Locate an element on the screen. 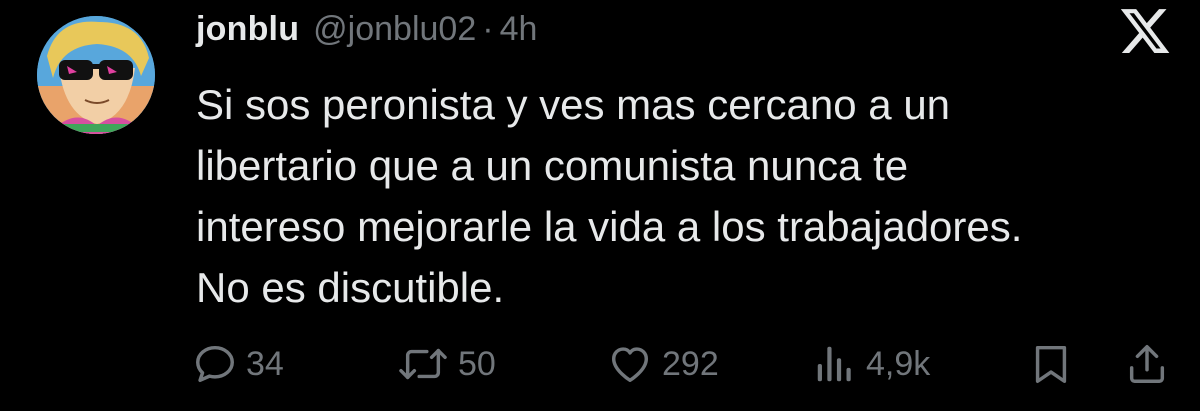 This screenshot has width=1200, height=411. bookmark-button is located at coordinates (1051, 364).